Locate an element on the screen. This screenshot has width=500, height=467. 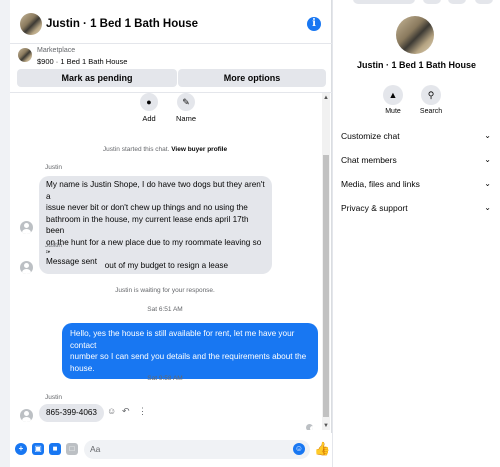
info-icon: i is located at coordinates (314, 24).